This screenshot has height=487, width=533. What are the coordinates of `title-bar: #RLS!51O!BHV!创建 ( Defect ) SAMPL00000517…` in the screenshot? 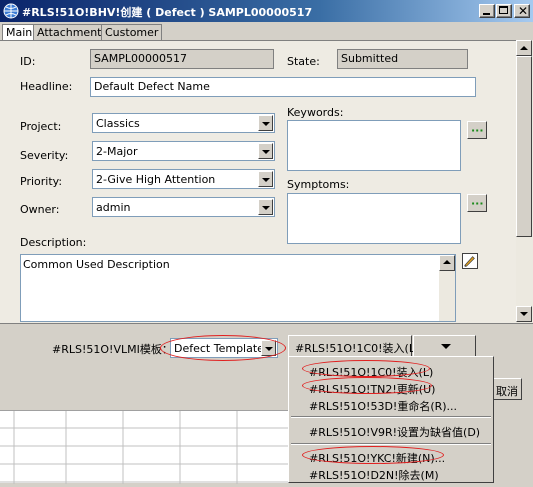 It's located at (266, 11).